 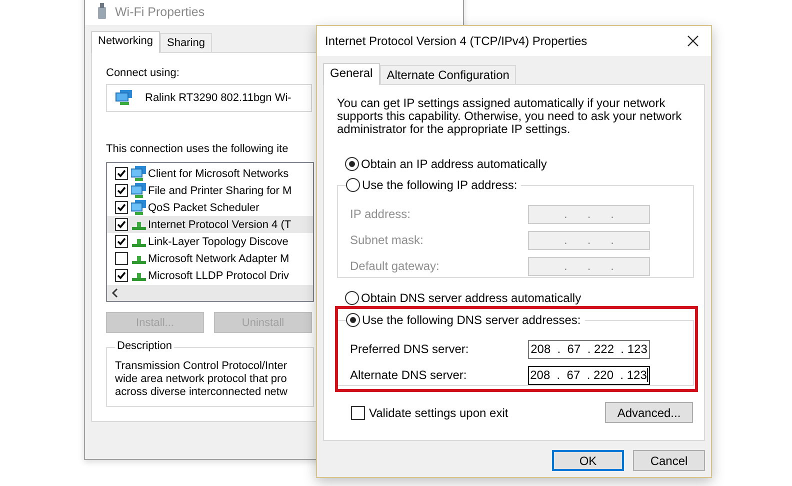 What do you see at coordinates (589, 349) in the screenshot?
I see `ip-field: 208 . 67 . 222 . 123` at bounding box center [589, 349].